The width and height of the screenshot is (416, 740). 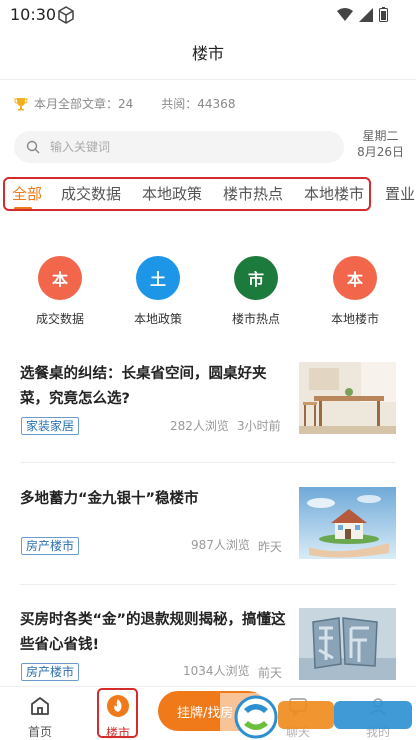 I want to click on search-input, so click(x=180, y=147).